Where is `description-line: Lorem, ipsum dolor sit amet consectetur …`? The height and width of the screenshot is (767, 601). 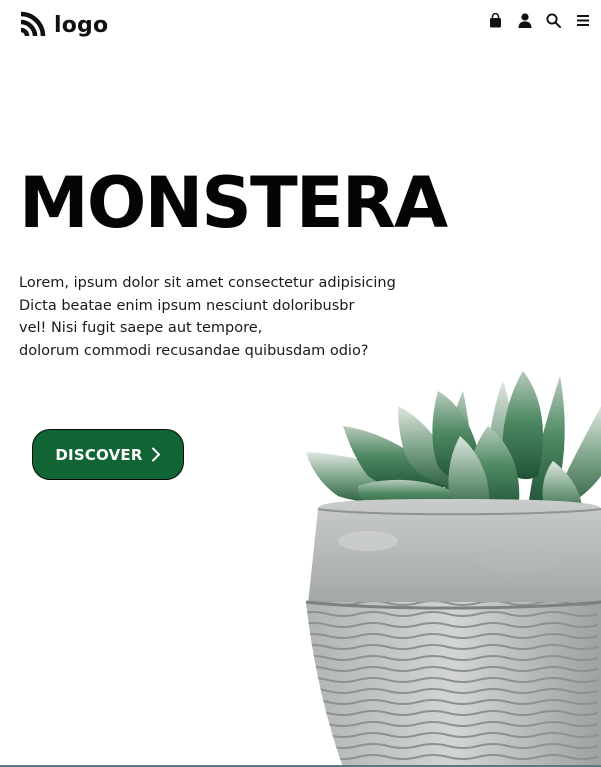
description-line: Lorem, ipsum dolor sit amet consectetur … is located at coordinates (207, 283).